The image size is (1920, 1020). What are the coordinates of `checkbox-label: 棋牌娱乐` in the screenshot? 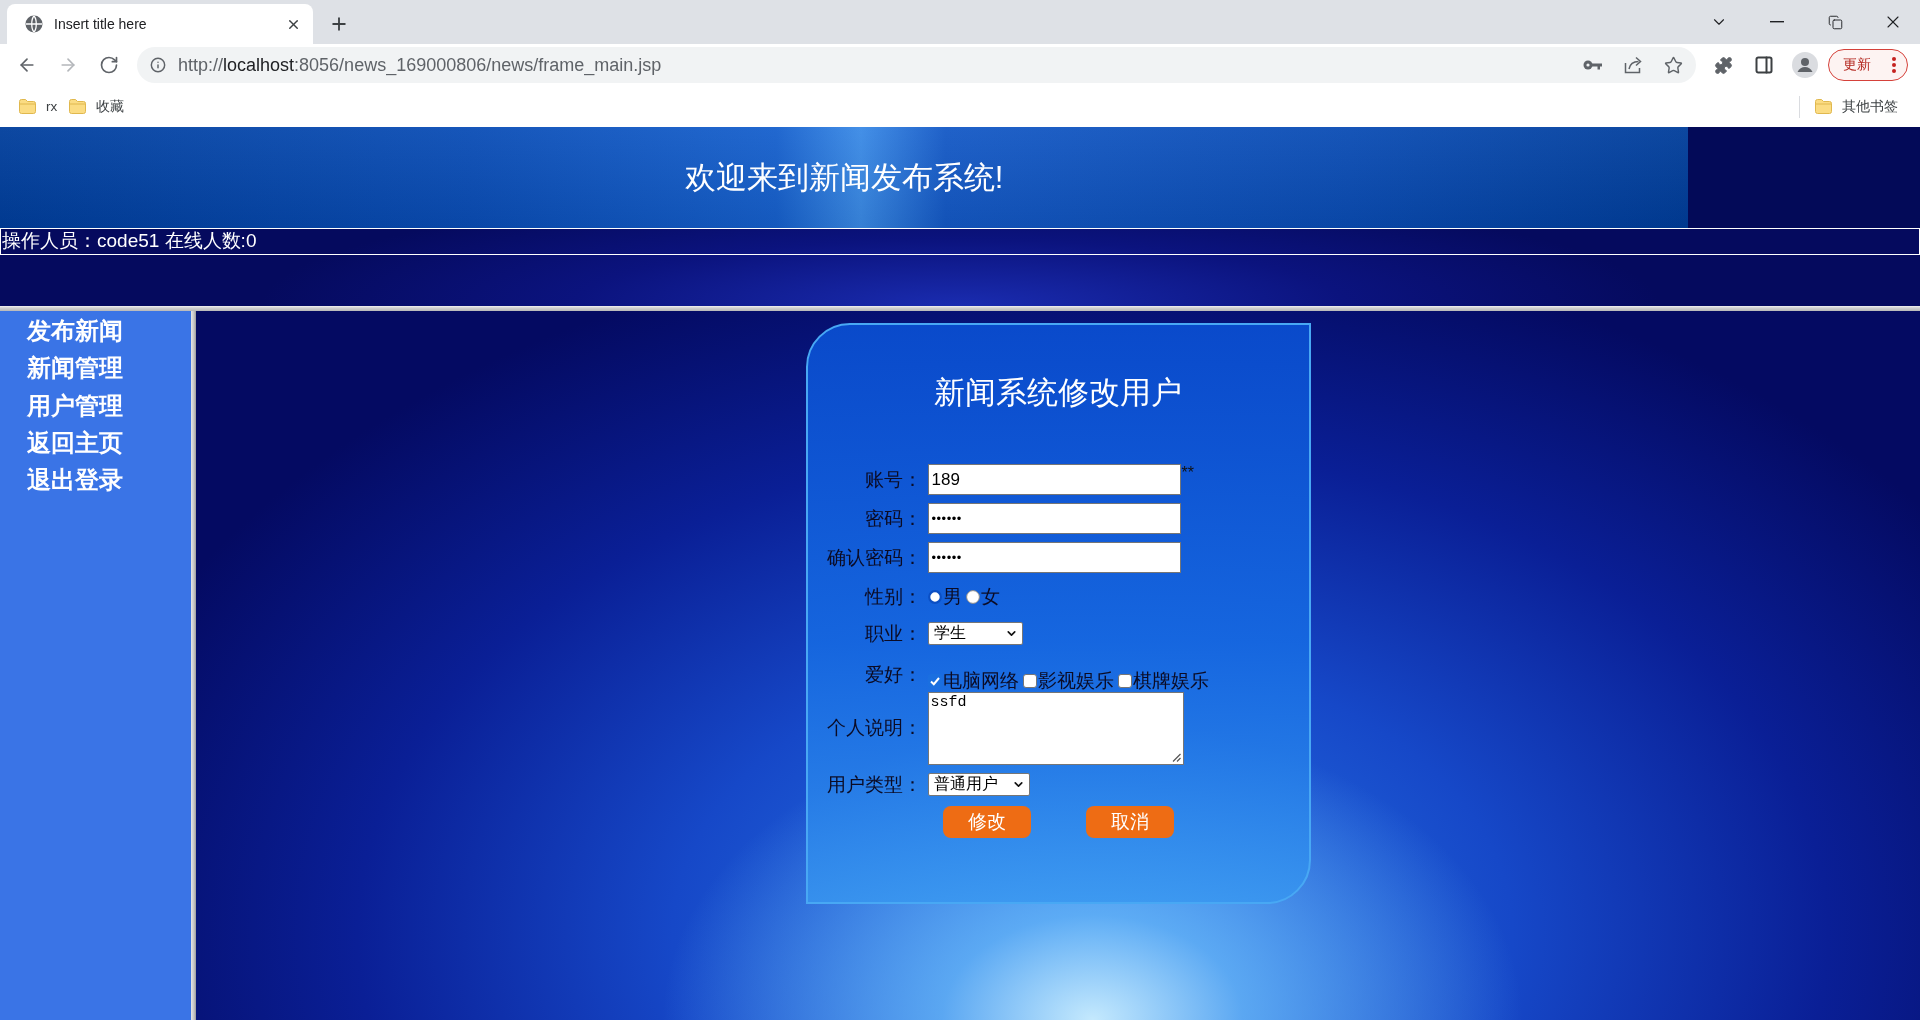 It's located at (1170, 681).